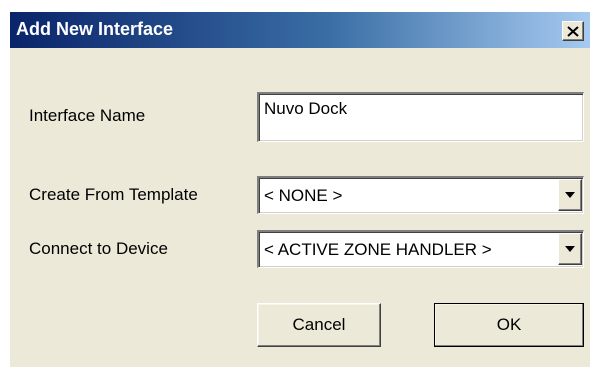 This screenshot has height=367, width=590. I want to click on device-dropdown-button, so click(570, 249).